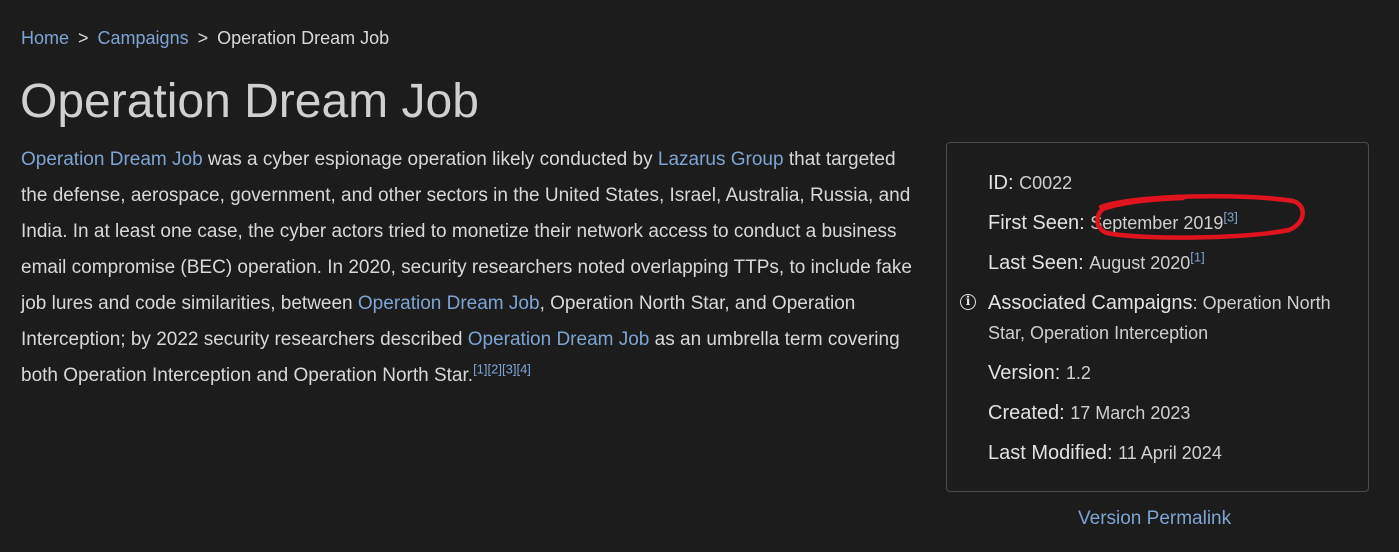  I want to click on id-value: C0022, so click(1046, 183).